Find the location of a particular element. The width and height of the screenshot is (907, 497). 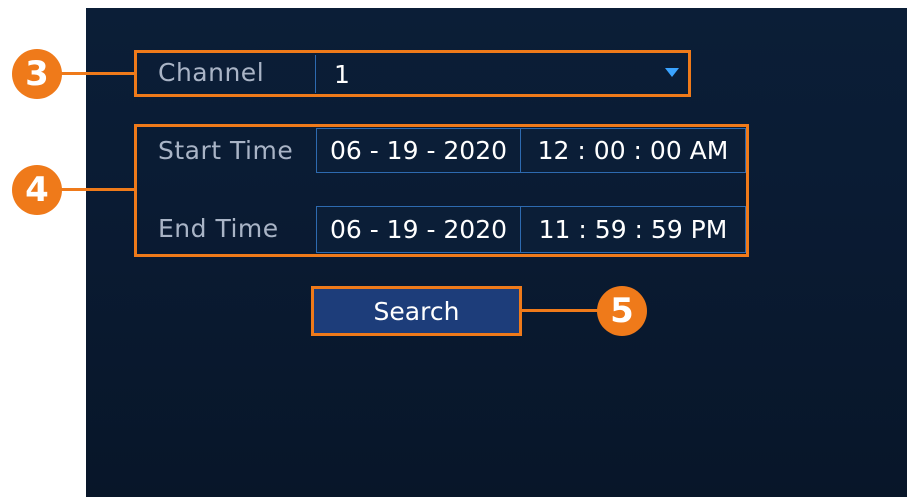

callout-3-badge: 3 is located at coordinates (37, 74).